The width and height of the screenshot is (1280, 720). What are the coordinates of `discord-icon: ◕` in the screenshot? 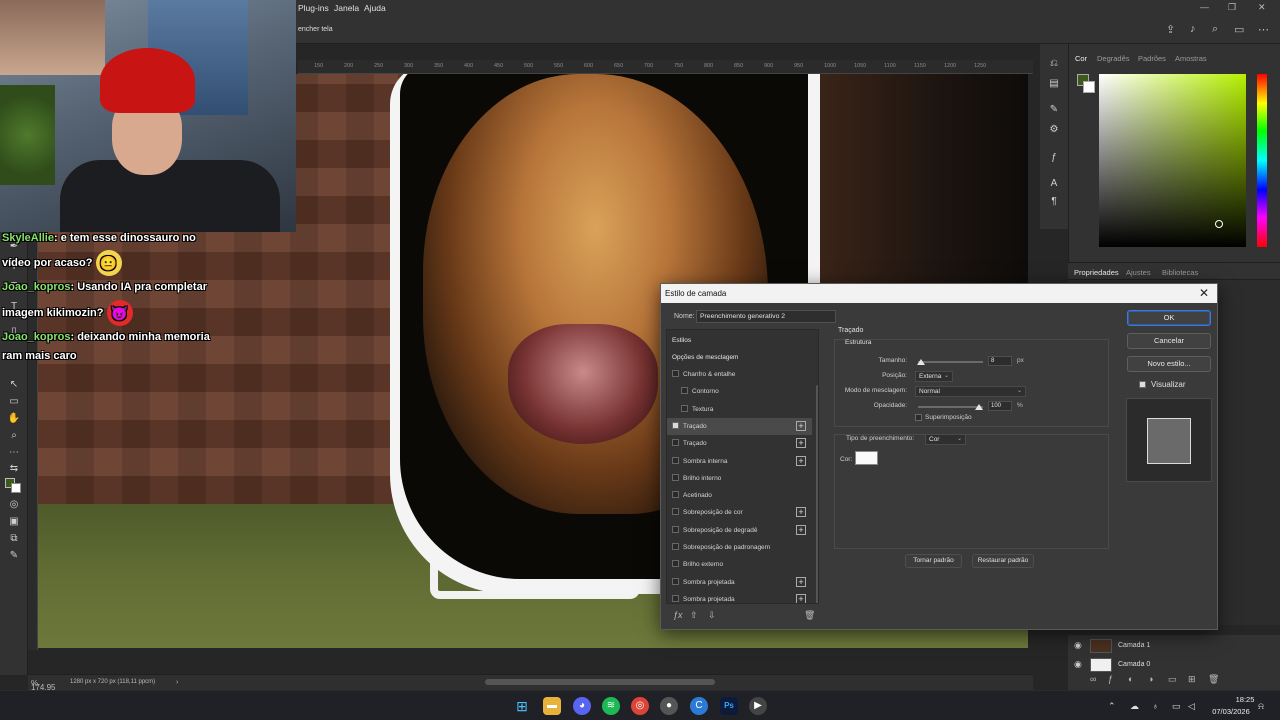 It's located at (582, 706).